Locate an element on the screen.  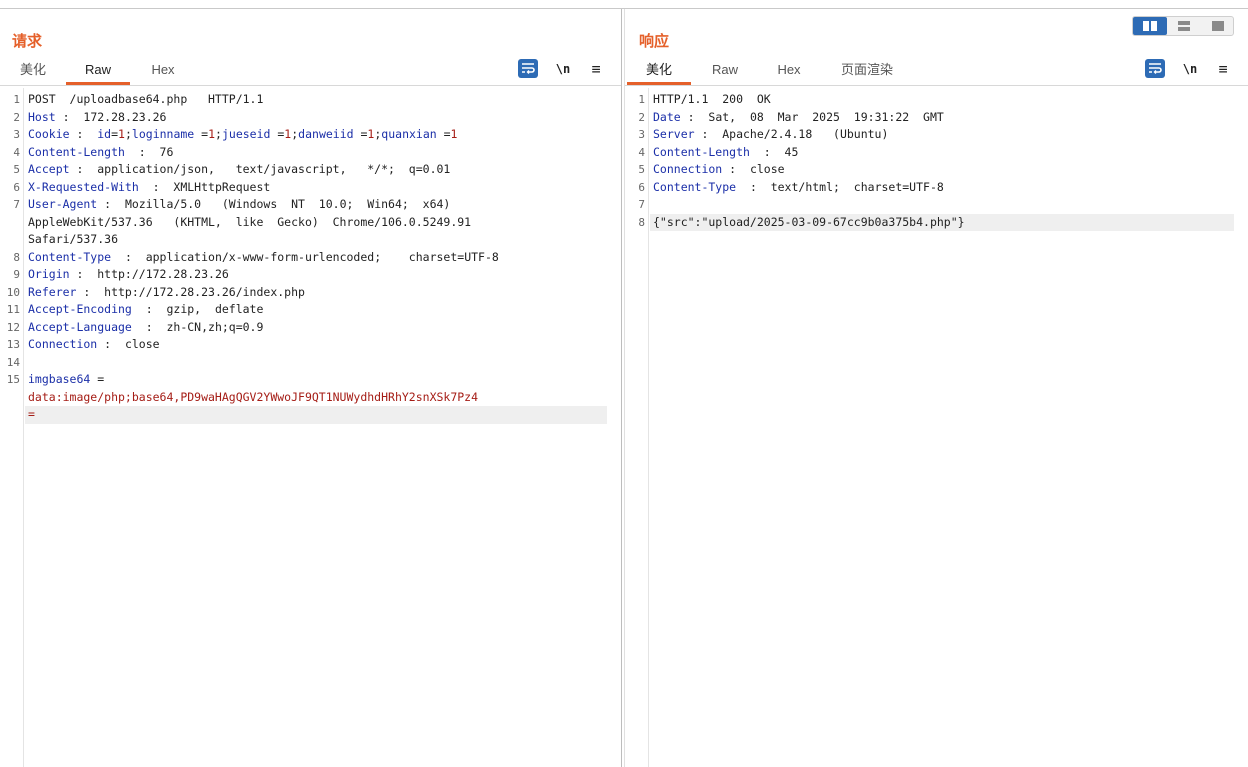
header-name: Content-Length is located at coordinates (76, 151).